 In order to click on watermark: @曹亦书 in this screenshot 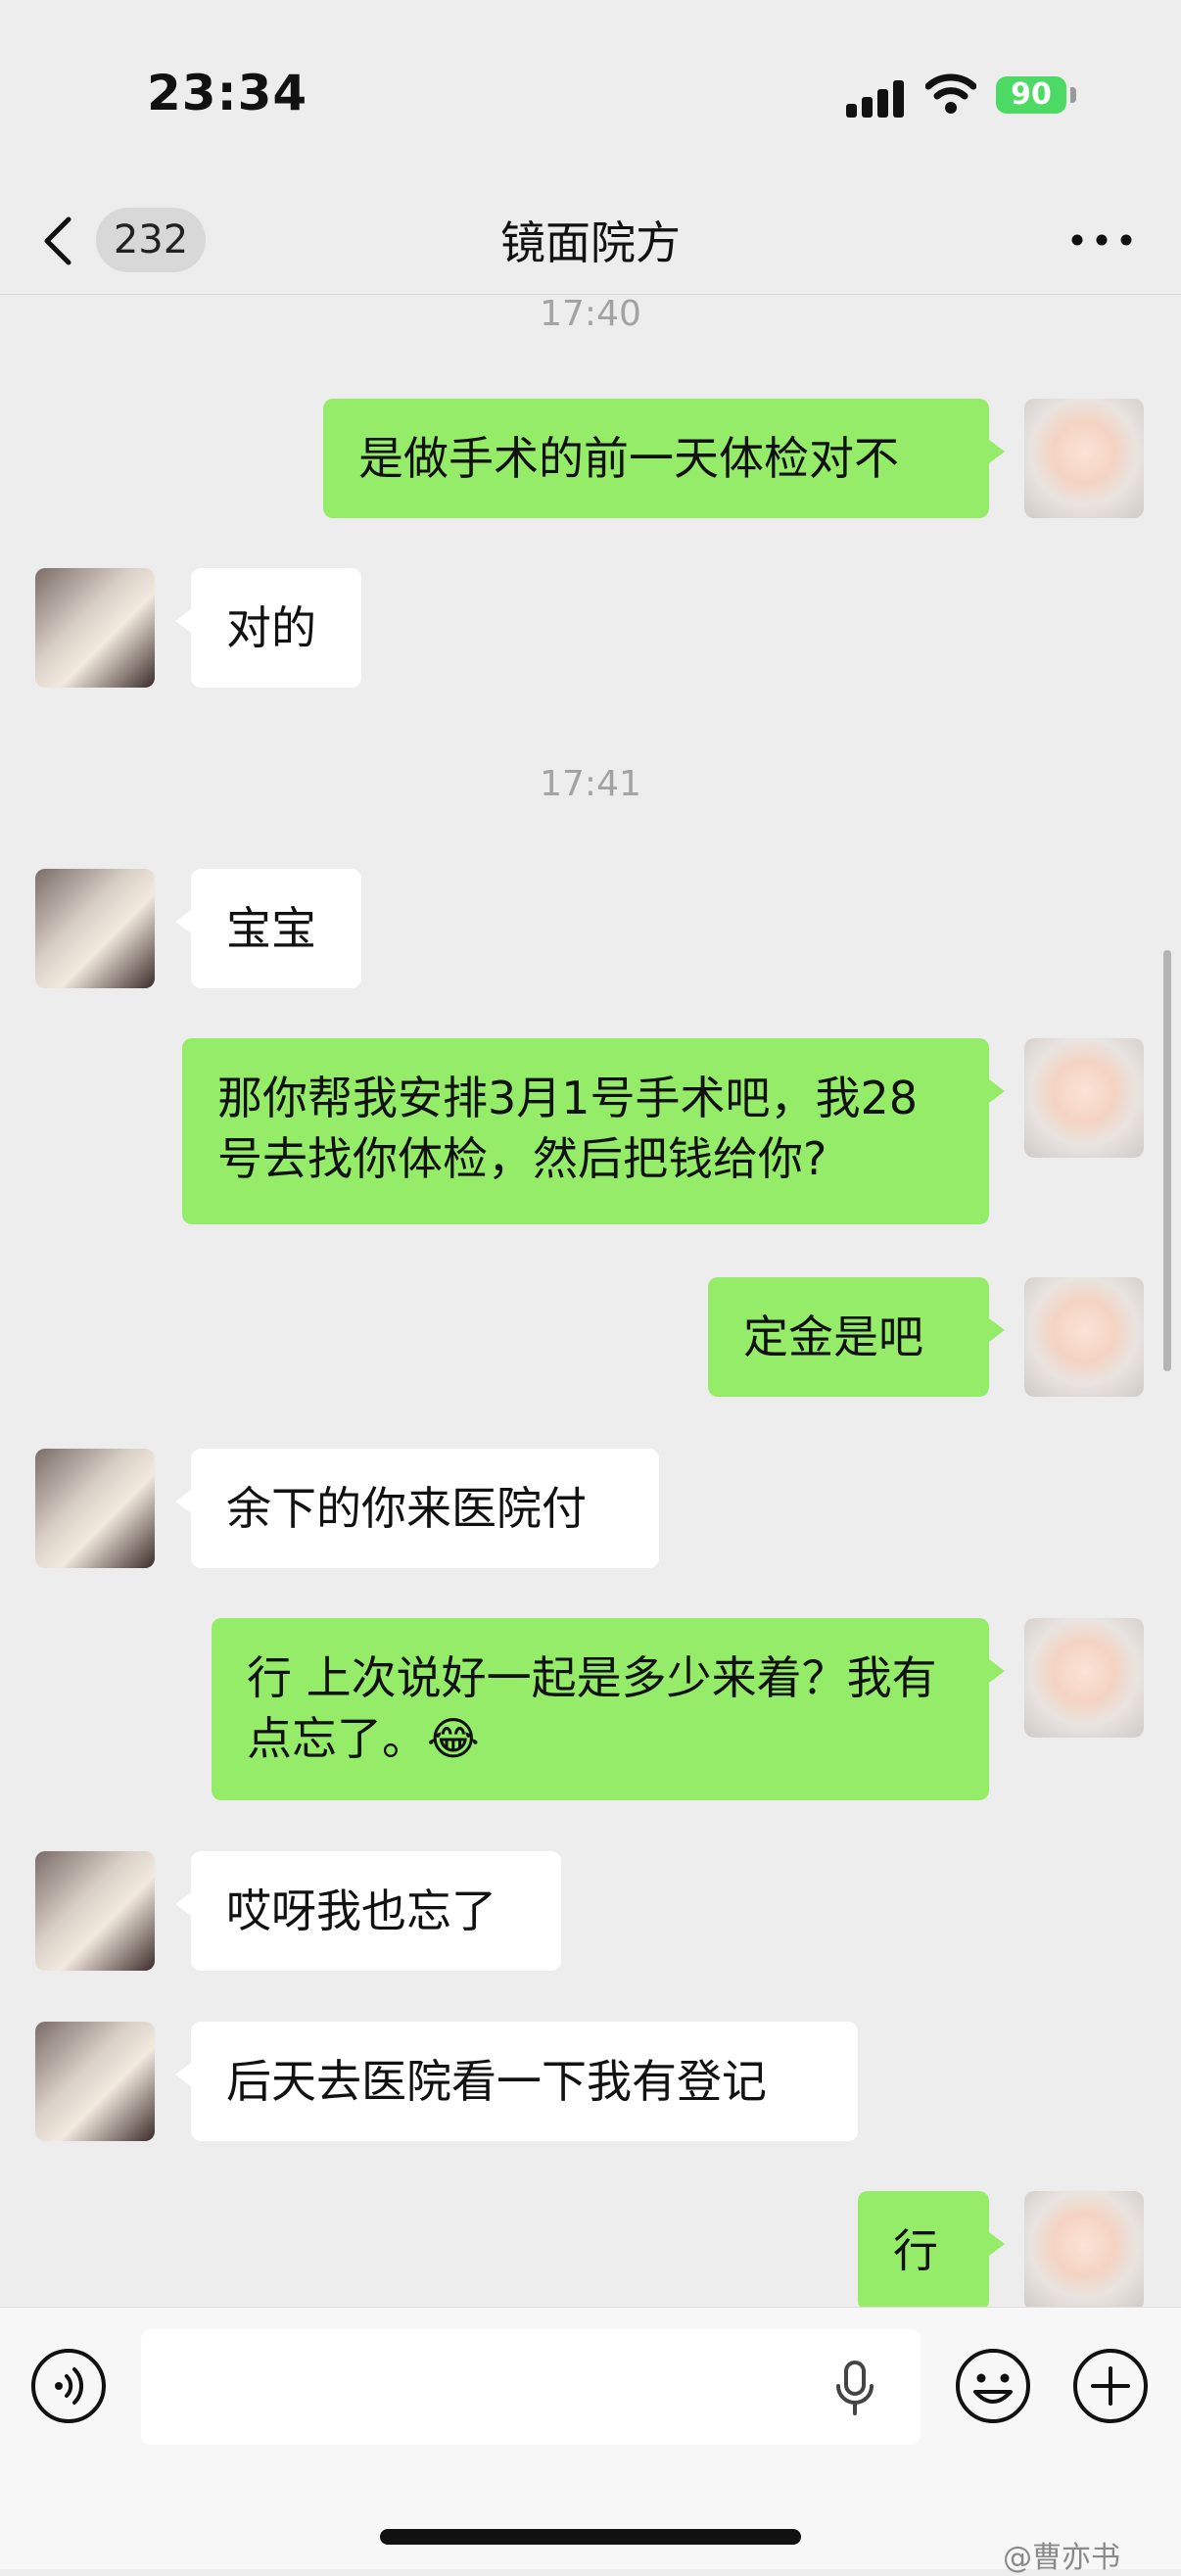, I will do `click(1062, 2558)`.